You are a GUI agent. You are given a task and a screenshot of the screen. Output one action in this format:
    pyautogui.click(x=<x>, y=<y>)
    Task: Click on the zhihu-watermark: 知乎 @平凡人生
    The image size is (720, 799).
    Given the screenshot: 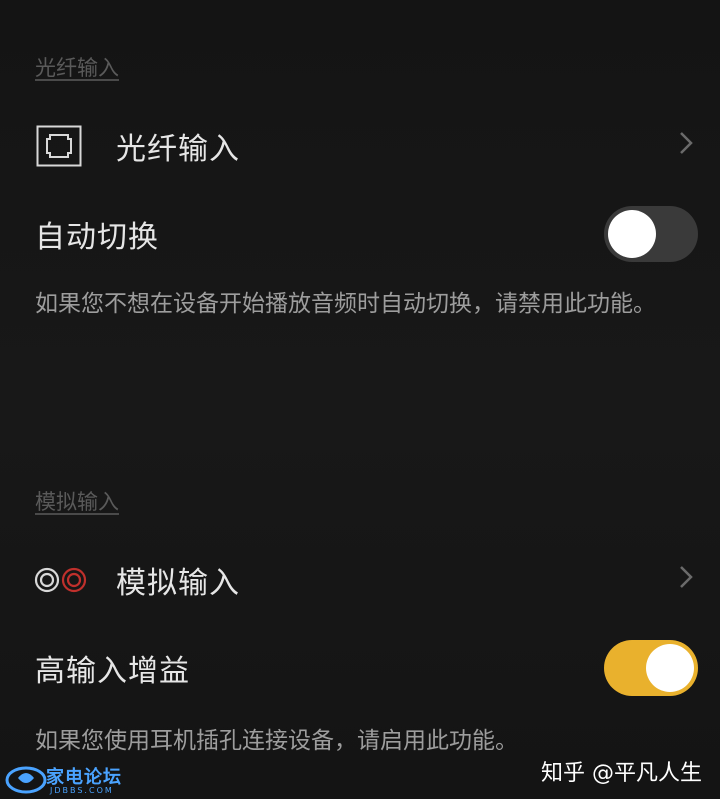 What is the action you would take?
    pyautogui.click(x=621, y=773)
    